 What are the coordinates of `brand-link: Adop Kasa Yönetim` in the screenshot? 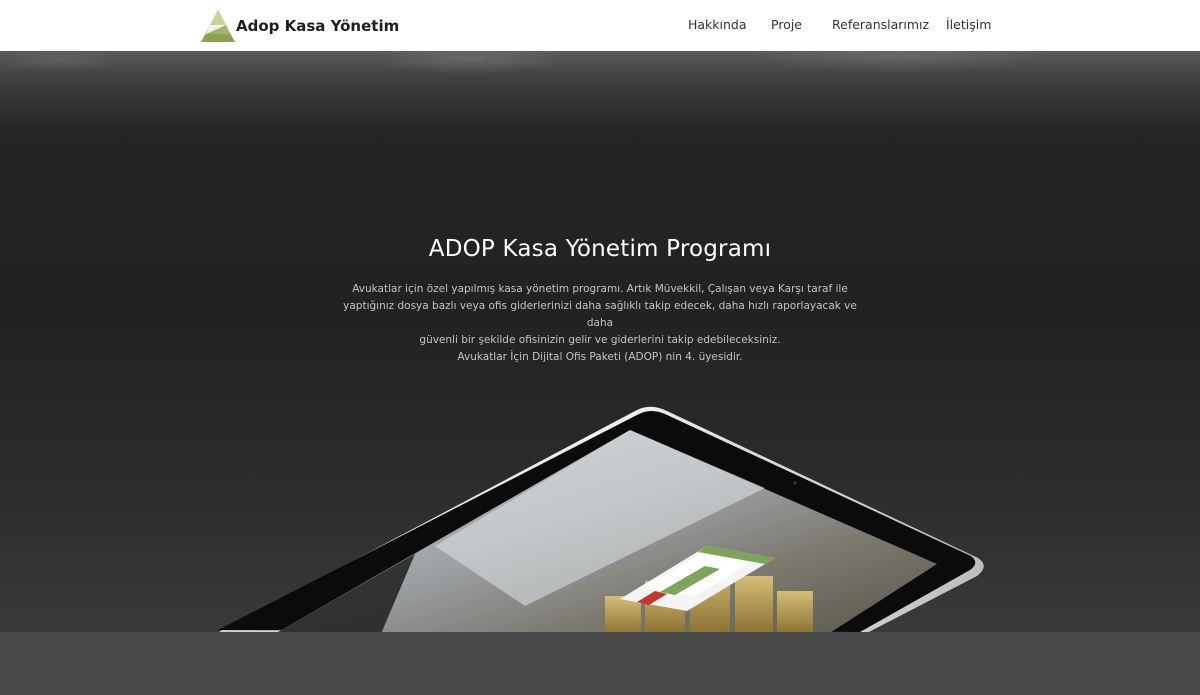 It's located at (299, 26).